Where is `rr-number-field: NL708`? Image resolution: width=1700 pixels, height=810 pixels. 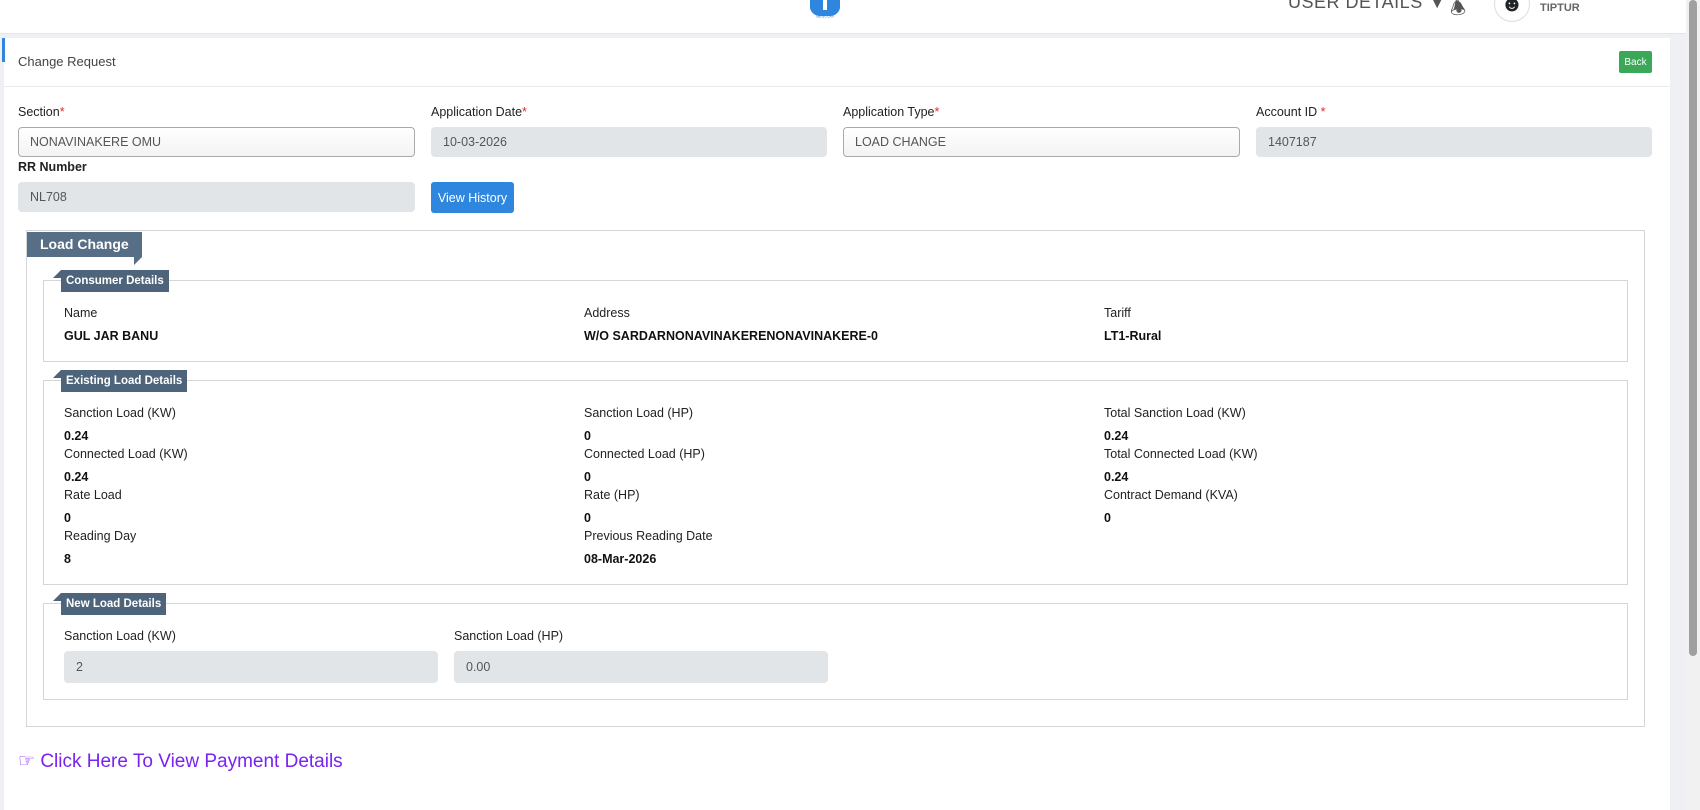 rr-number-field: NL708 is located at coordinates (216, 197).